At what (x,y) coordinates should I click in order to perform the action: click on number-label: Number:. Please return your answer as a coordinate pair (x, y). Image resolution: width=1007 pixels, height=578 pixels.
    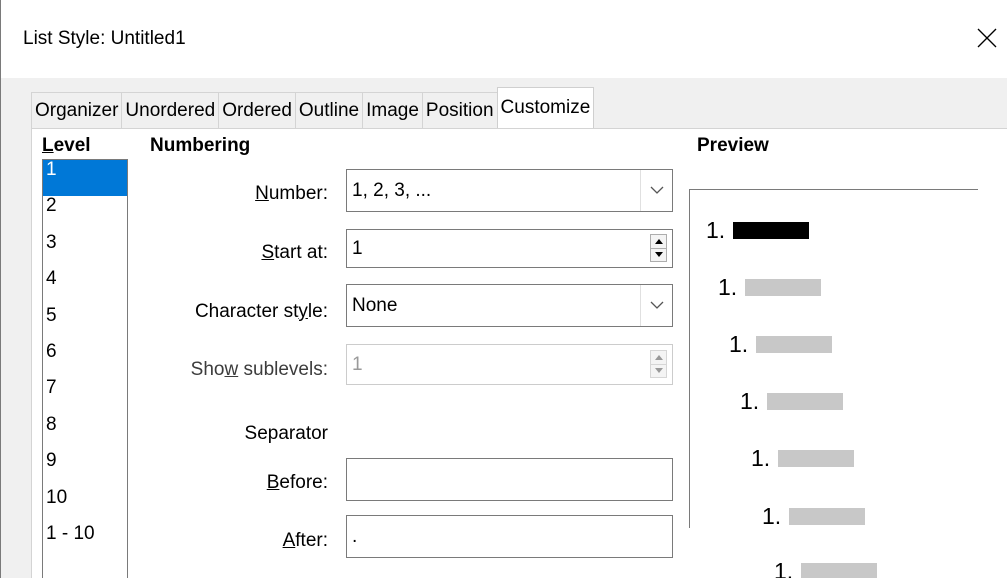
    Looking at the image, I should click on (291, 193).